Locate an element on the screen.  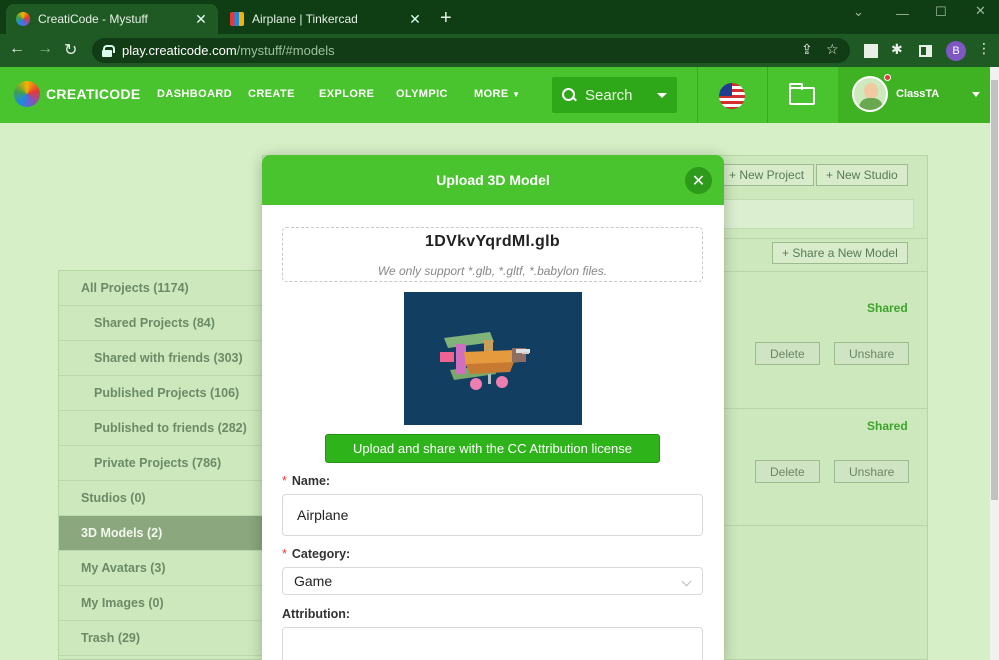
file-name: 1DVkvYqrdMl.glb is located at coordinates (492, 241).